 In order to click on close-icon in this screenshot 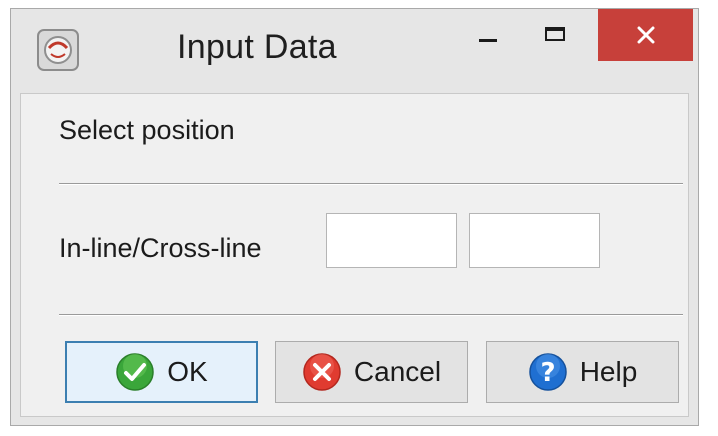, I will do `click(646, 35)`.